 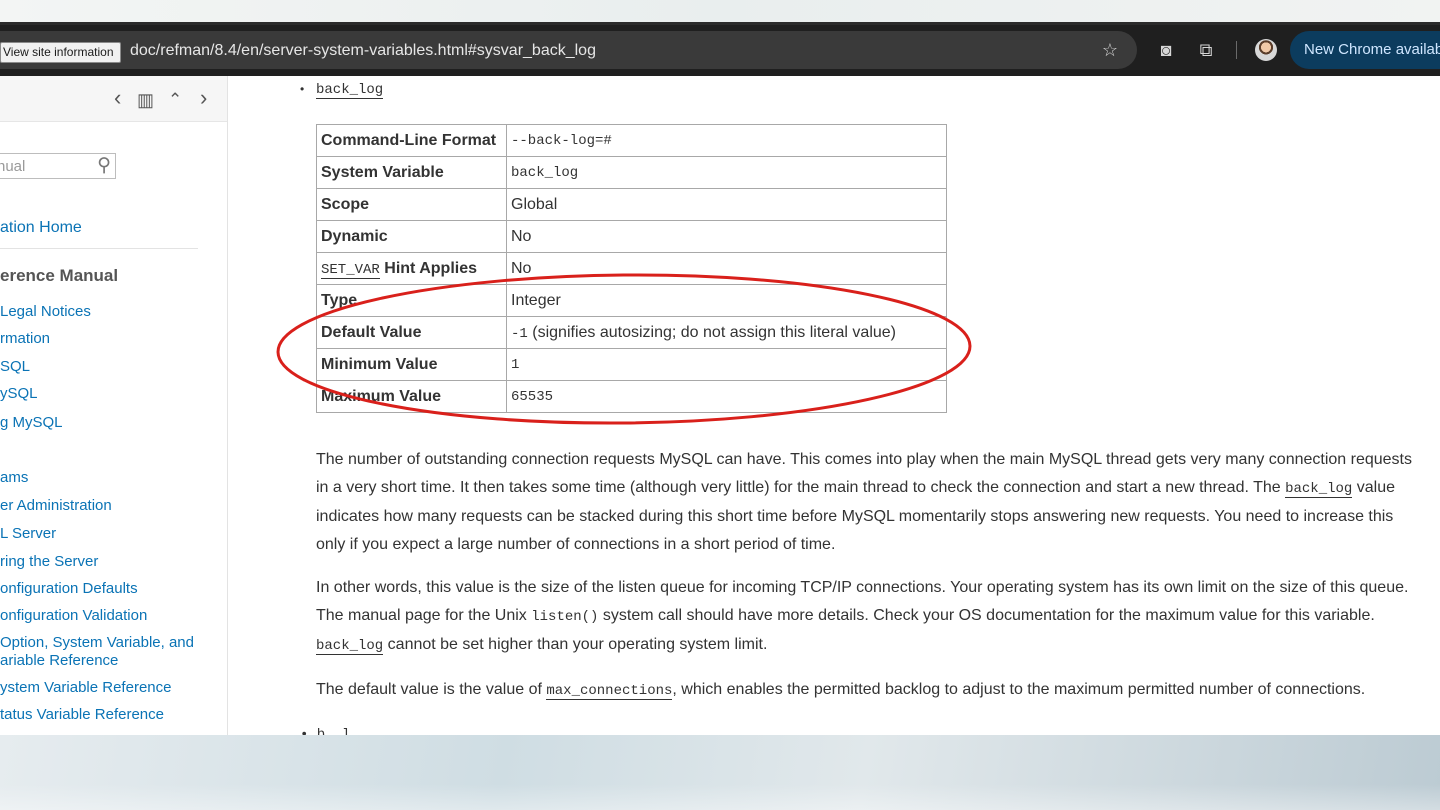 I want to click on table-row: Type Integer, so click(x=631, y=300).